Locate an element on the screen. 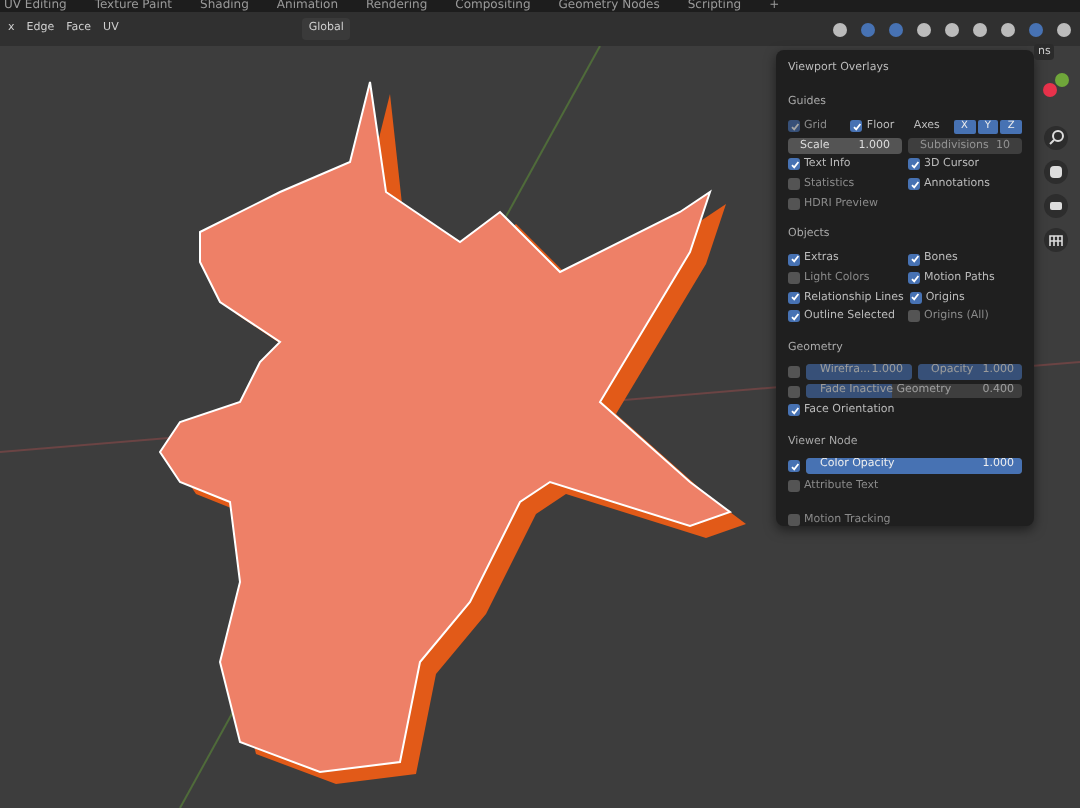 The image size is (1080, 808). zoom-icon is located at coordinates (1056, 138).